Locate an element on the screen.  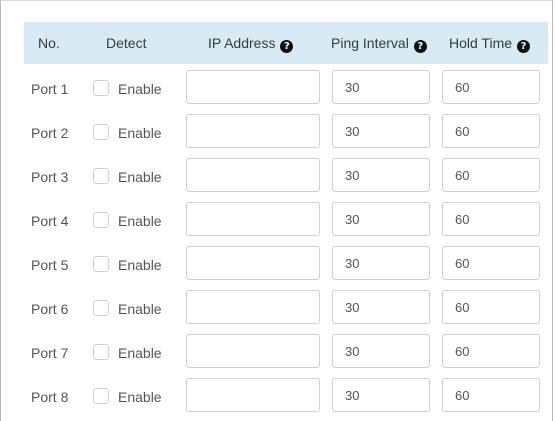
port-label: Port 1 is located at coordinates (50, 89).